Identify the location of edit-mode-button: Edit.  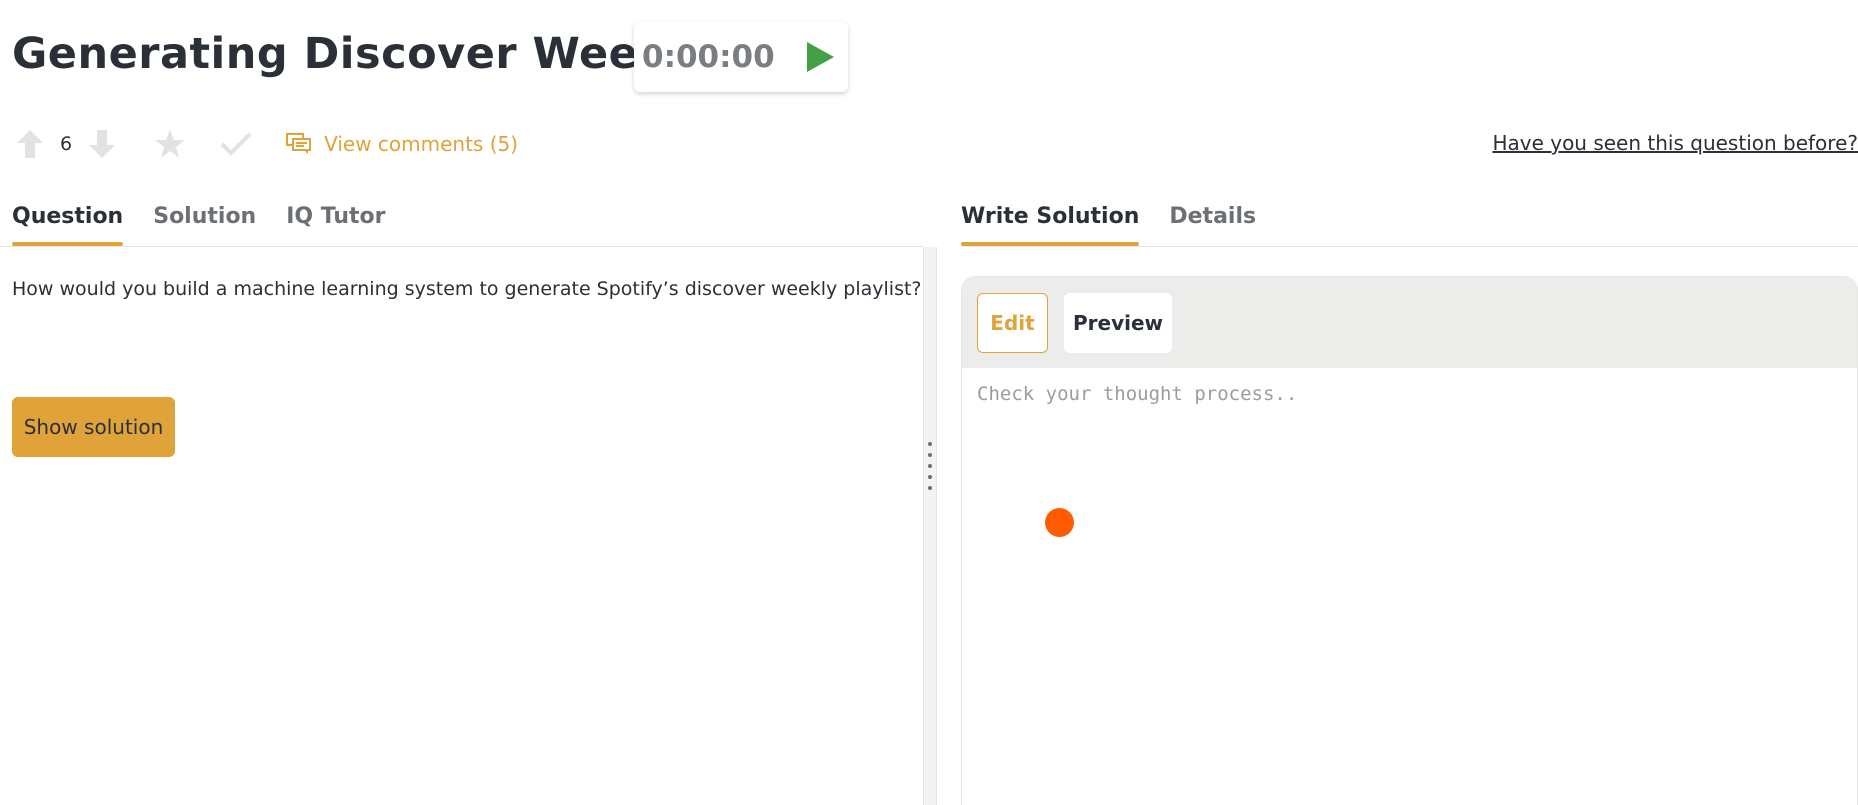
(1012, 323).